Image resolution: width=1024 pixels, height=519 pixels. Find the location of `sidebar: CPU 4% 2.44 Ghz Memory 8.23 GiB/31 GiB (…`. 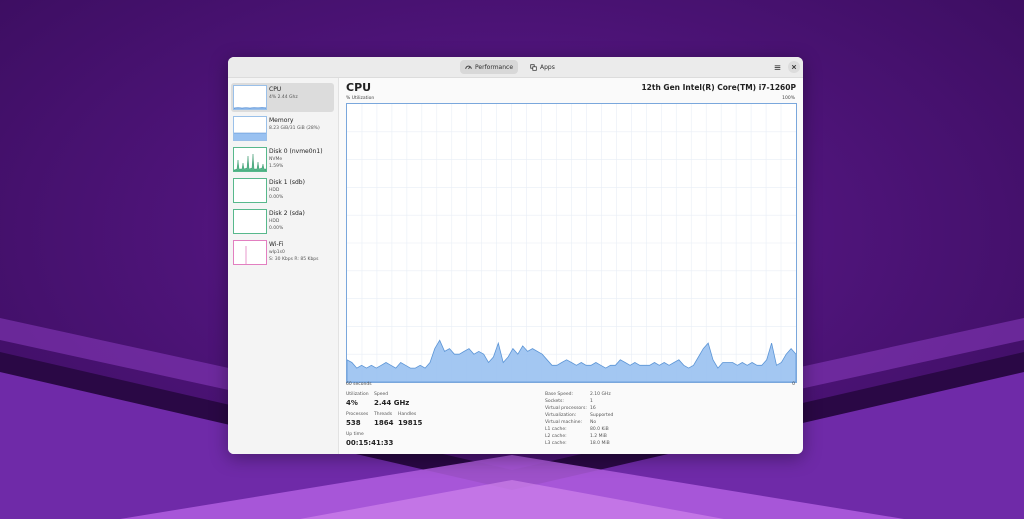

sidebar: CPU 4% 2.44 Ghz Memory 8.23 GiB/31 GiB (… is located at coordinates (283, 266).